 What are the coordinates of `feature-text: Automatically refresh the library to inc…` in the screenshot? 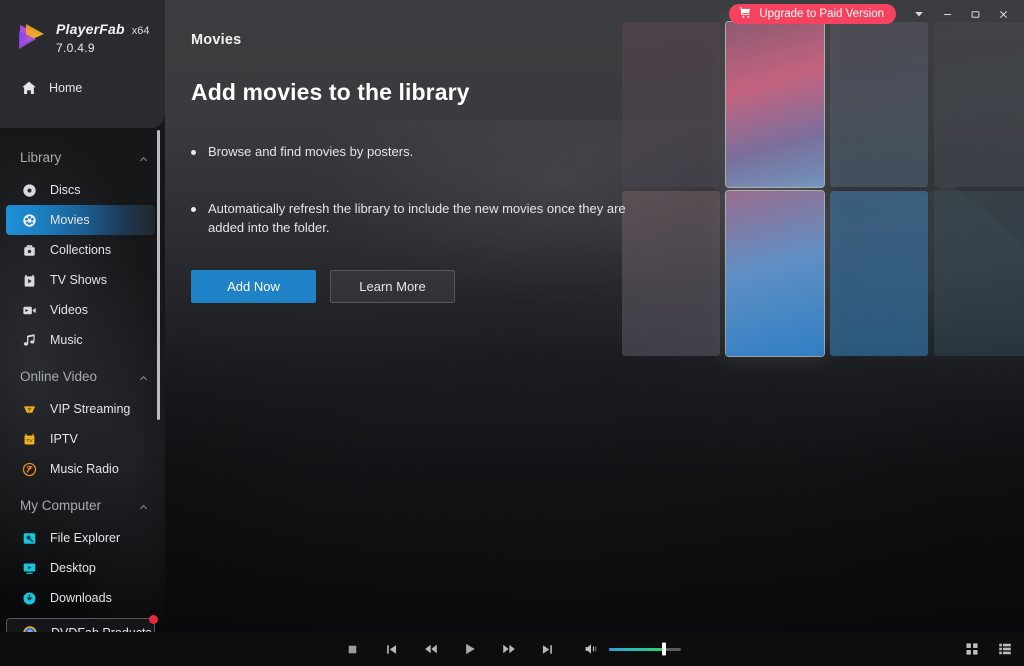 It's located at (417, 217).